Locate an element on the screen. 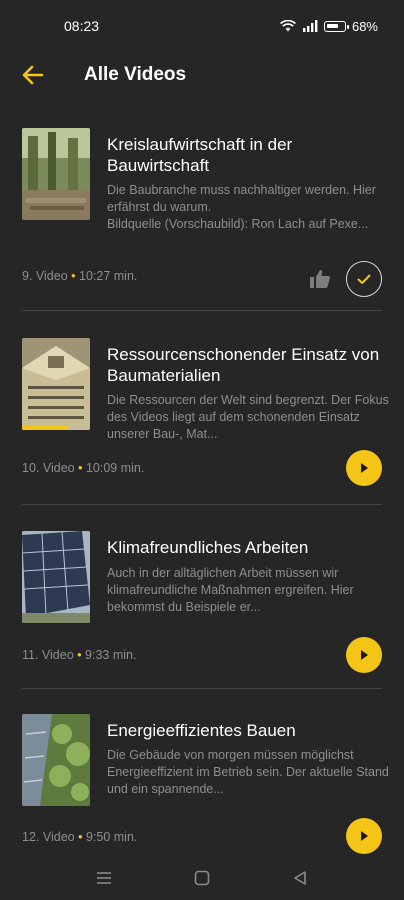  video-number: 10. Video is located at coordinates (48, 468).